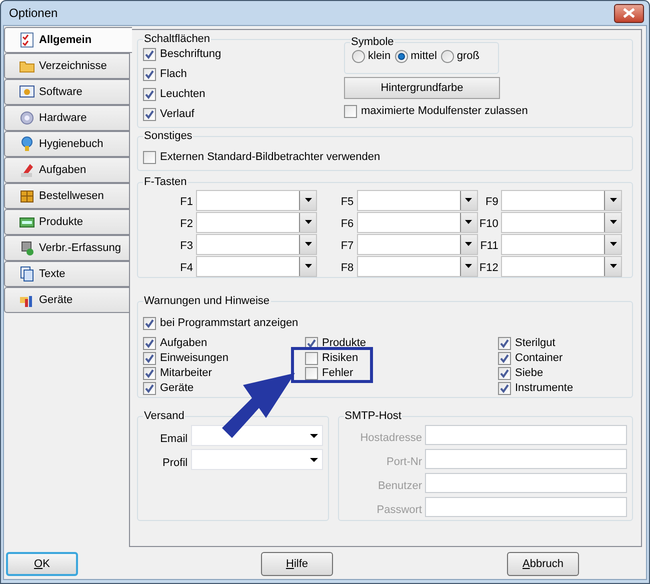 This screenshot has height=584, width=650. Describe the element at coordinates (186, 374) in the screenshot. I see `checkbox-label: Mitarbeiter` at that location.